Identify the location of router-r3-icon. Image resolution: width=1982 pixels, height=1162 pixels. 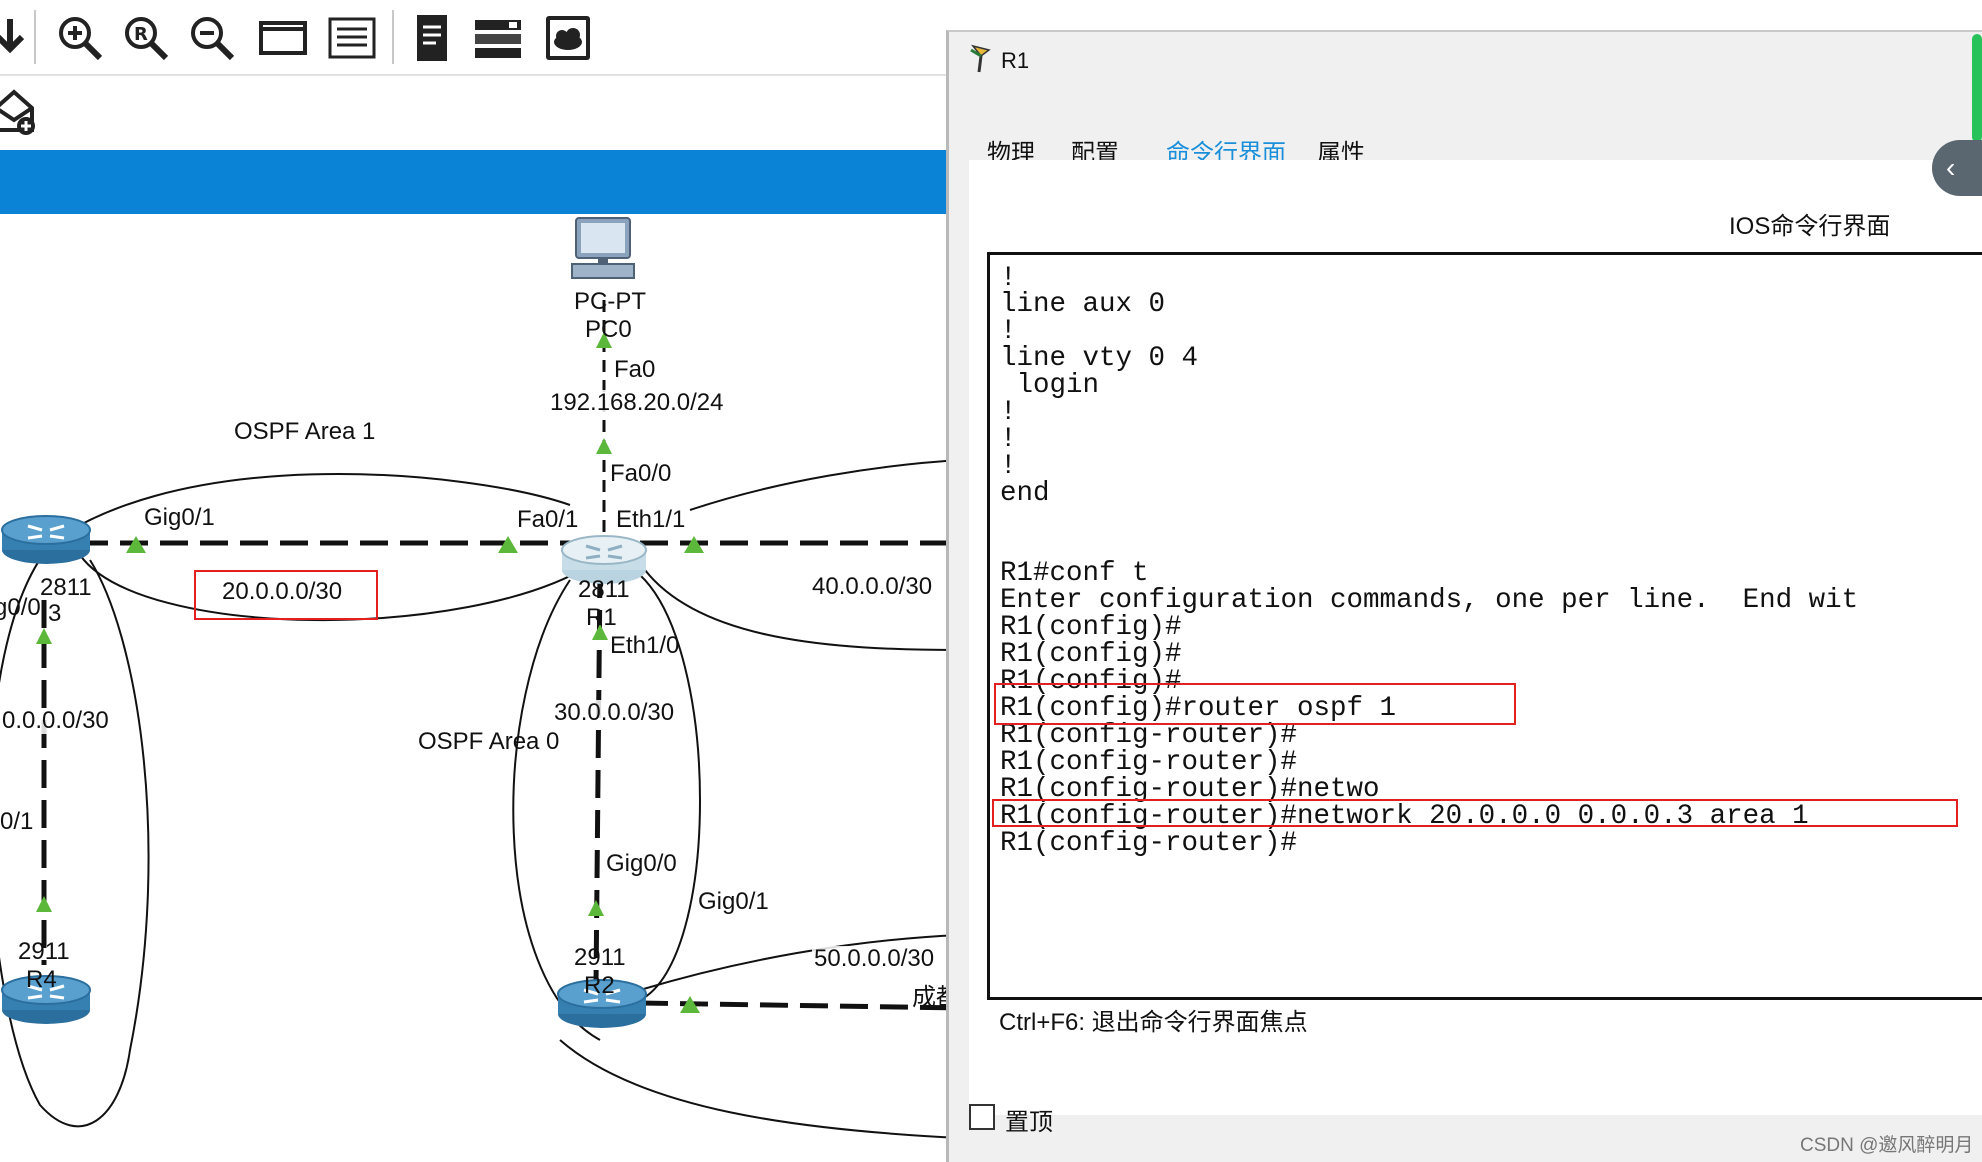
(46, 540).